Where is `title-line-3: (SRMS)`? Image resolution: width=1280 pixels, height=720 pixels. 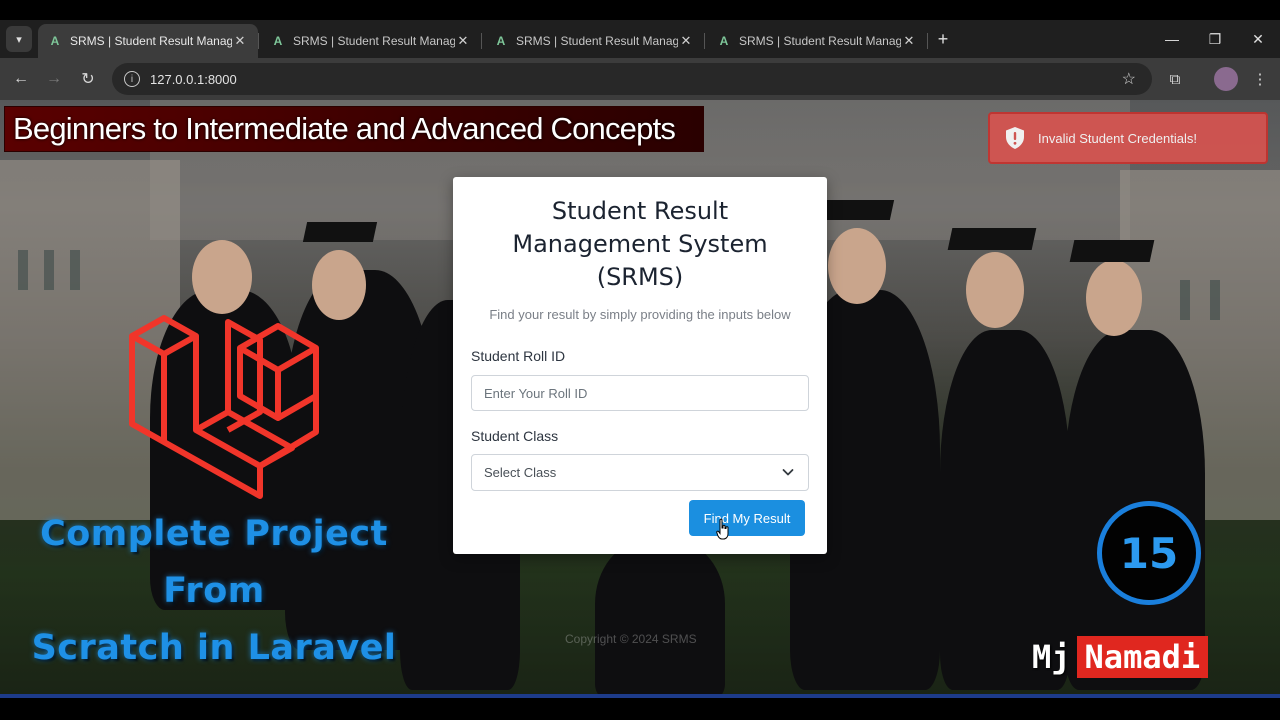 title-line-3: (SRMS) is located at coordinates (640, 277).